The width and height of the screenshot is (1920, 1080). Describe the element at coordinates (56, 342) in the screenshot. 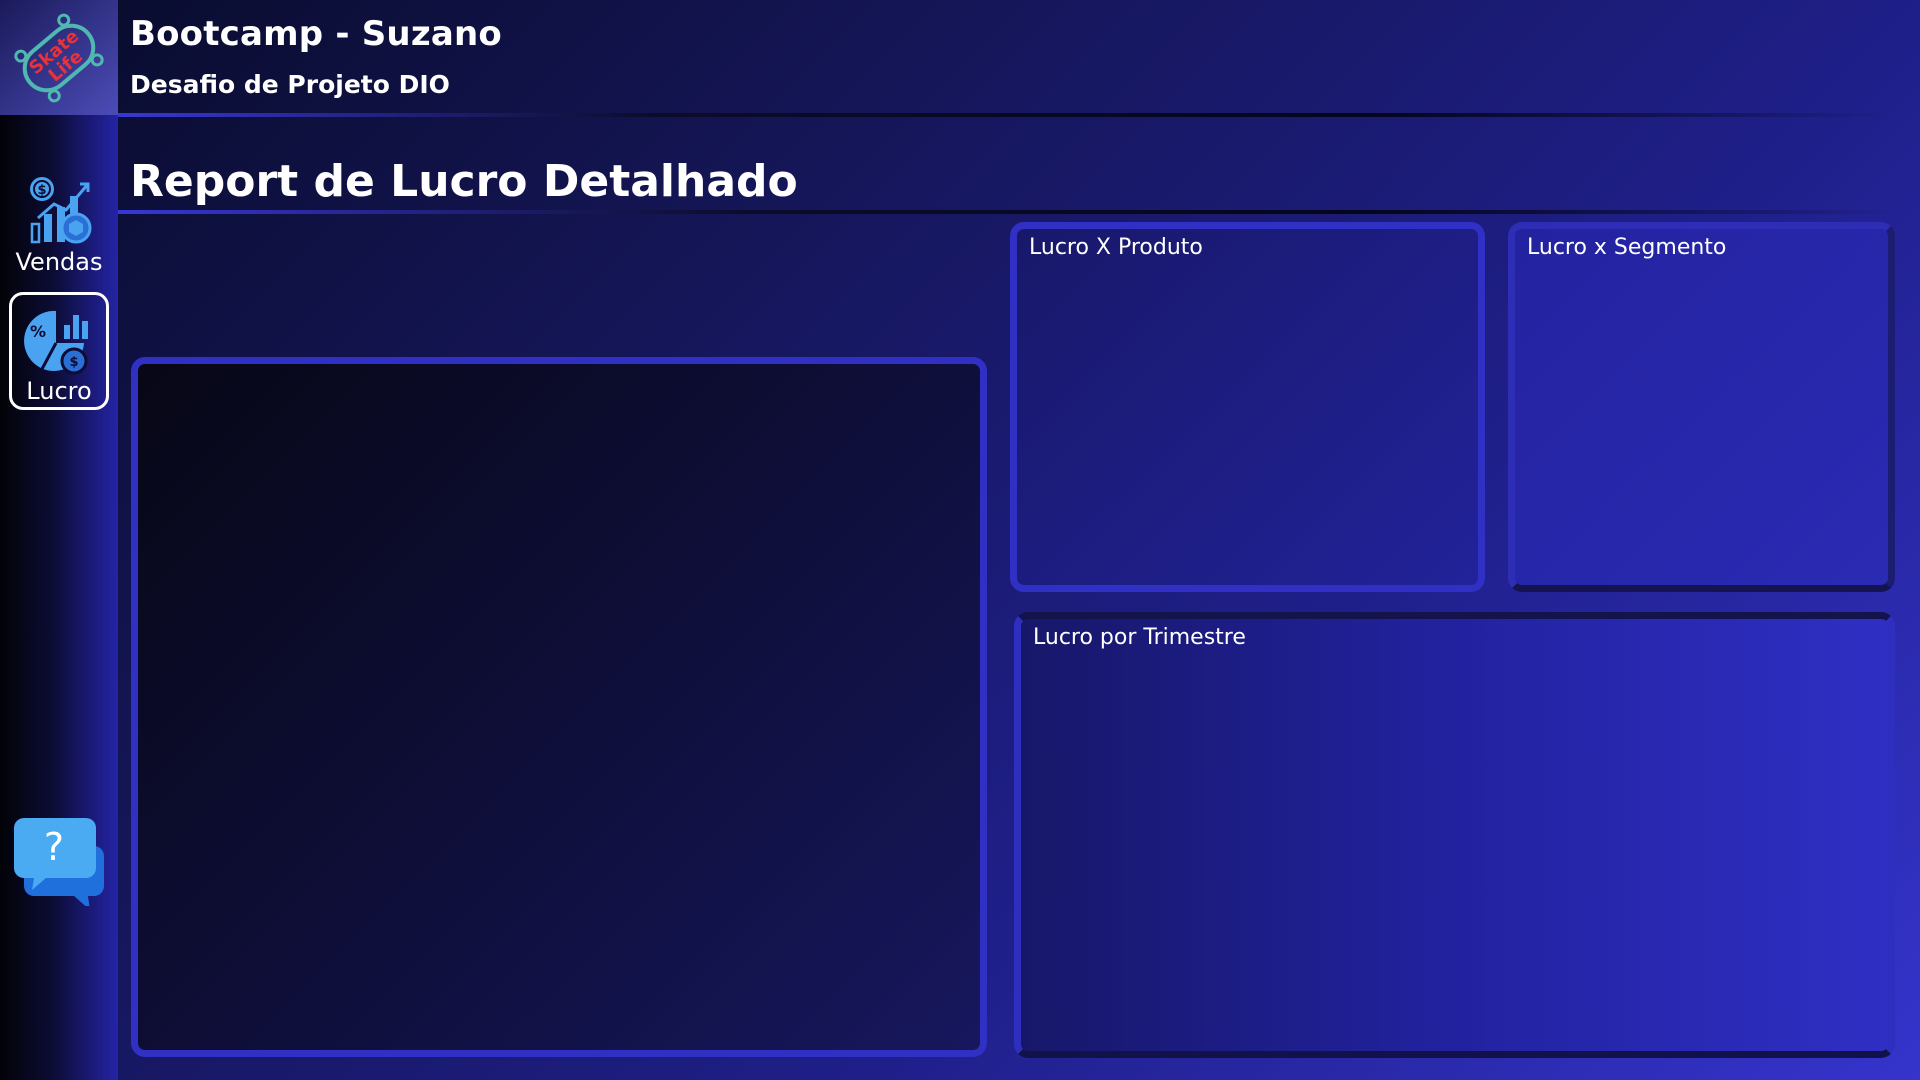

I see `profit-pie-icon: % $` at that location.